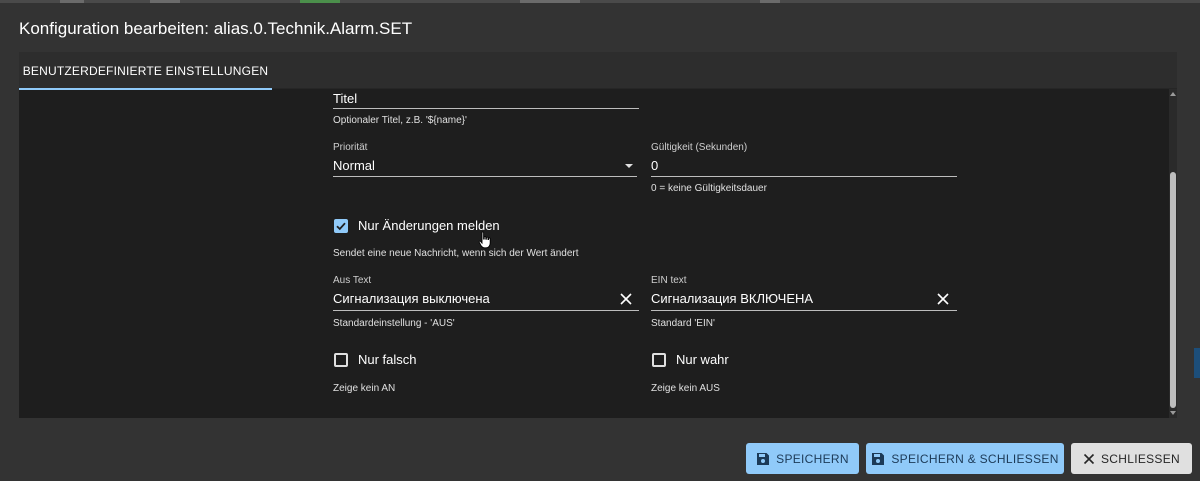 This screenshot has height=481, width=1200. I want to click on off-text-underline, so click(486, 310).